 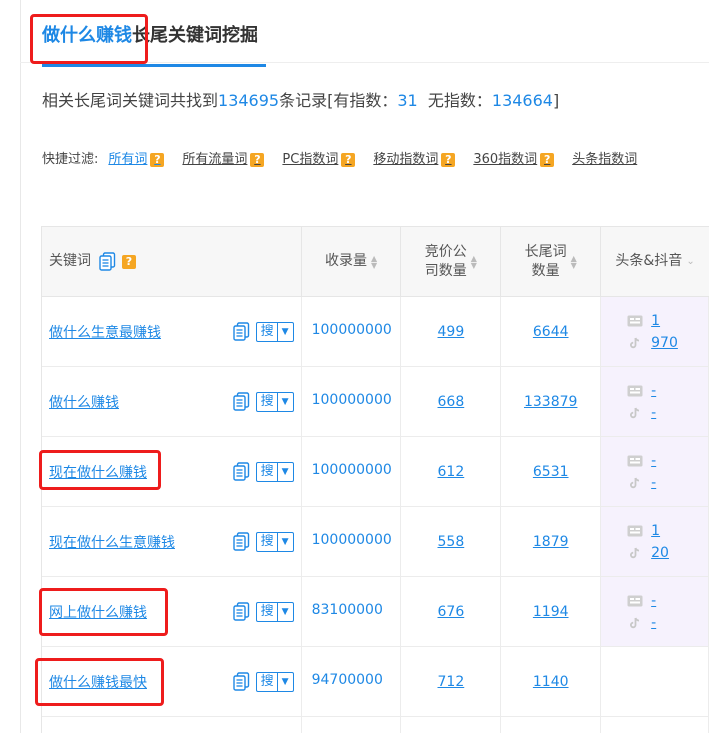 I want to click on keyword-link: 网上做什么赚钱, so click(x=98, y=612).